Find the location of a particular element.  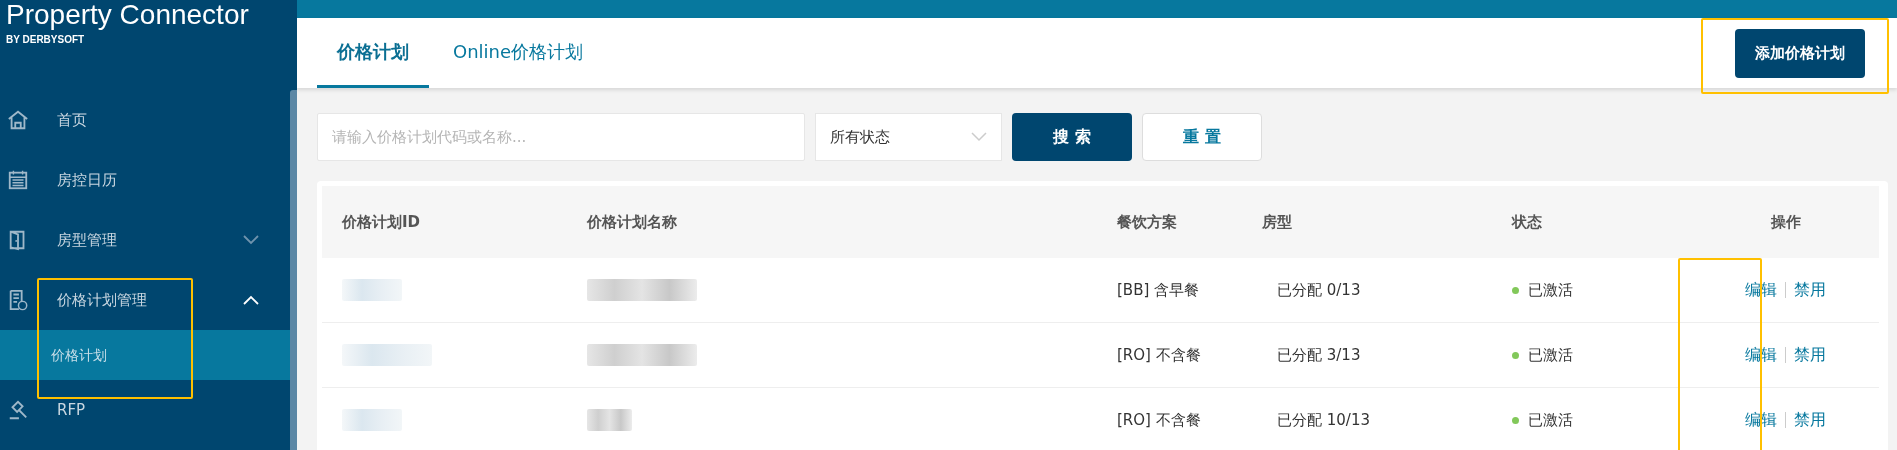

sidebar-item: 价格计划管理 is located at coordinates (145, 300).